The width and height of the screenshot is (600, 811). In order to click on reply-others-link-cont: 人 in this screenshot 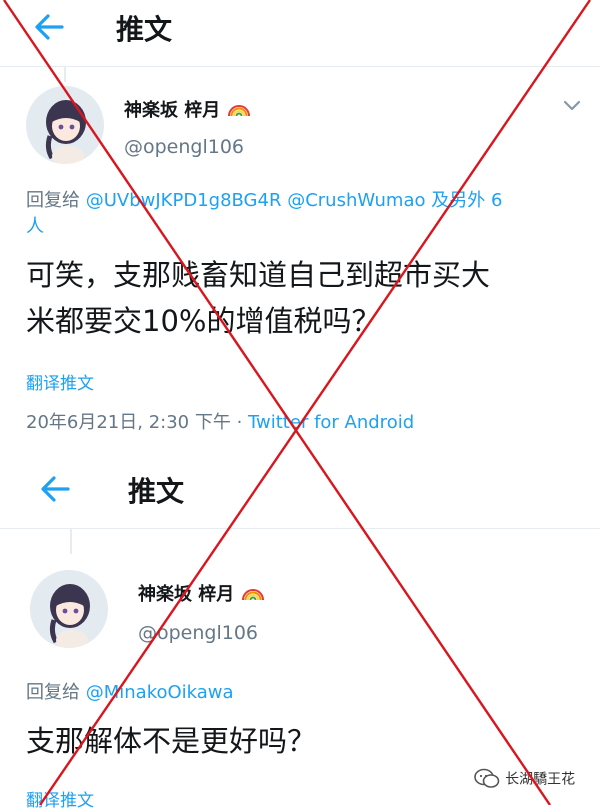, I will do `click(35, 226)`.